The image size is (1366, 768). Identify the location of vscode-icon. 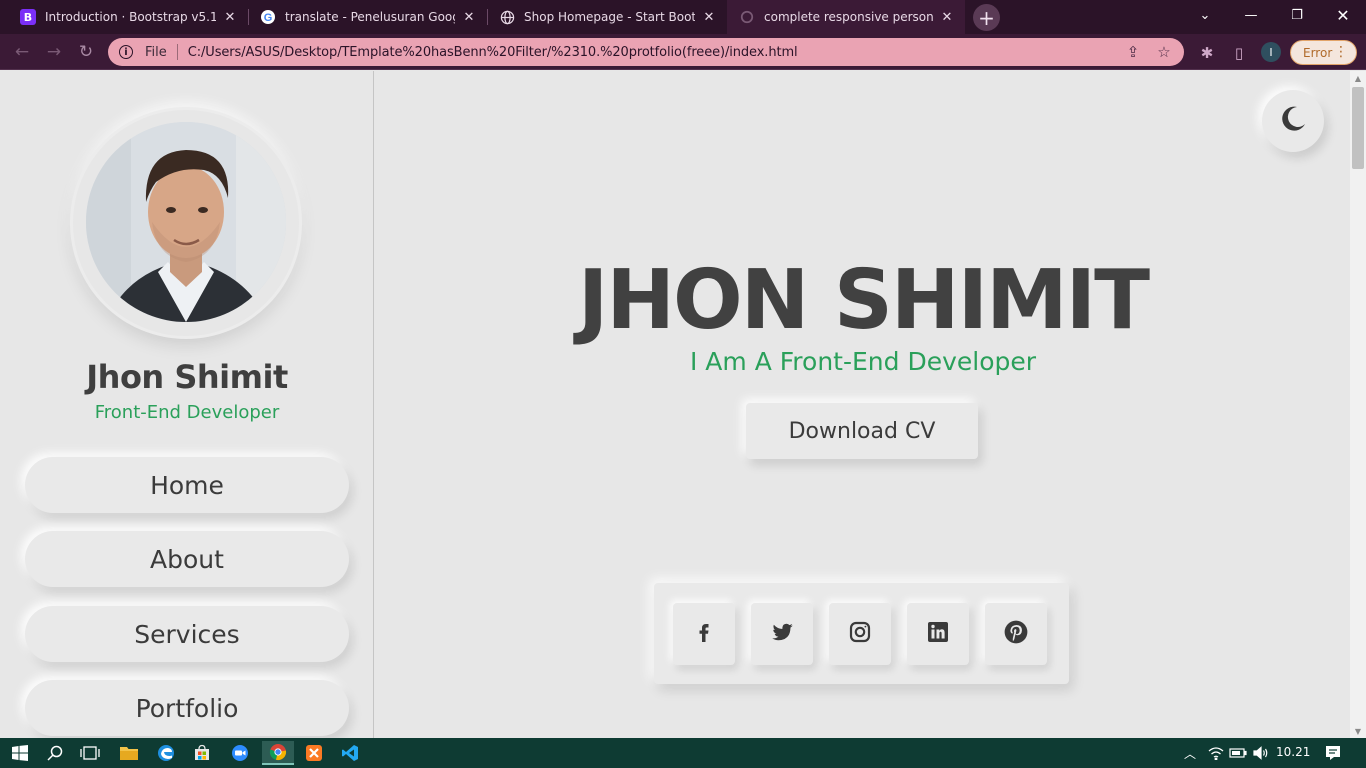
(350, 753).